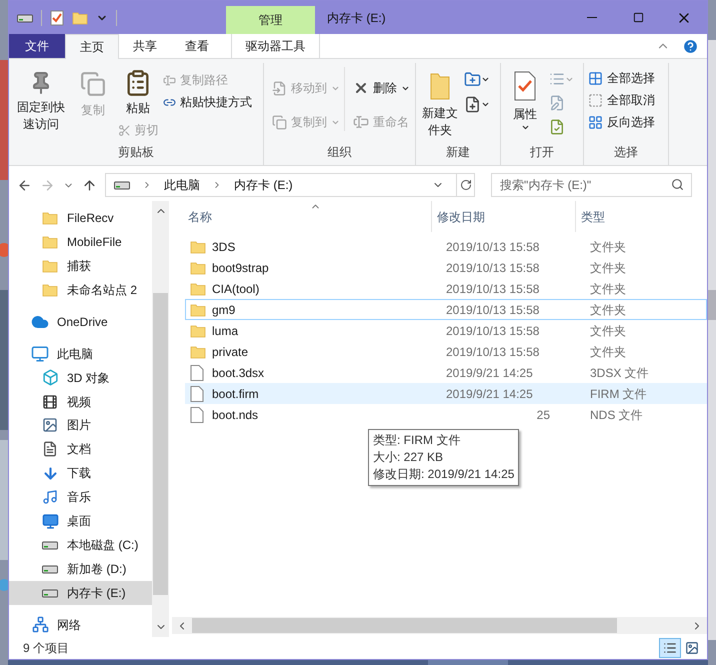  What do you see at coordinates (446, 414) in the screenshot?
I see `file-row: boot.nds 25 NDS 文件` at bounding box center [446, 414].